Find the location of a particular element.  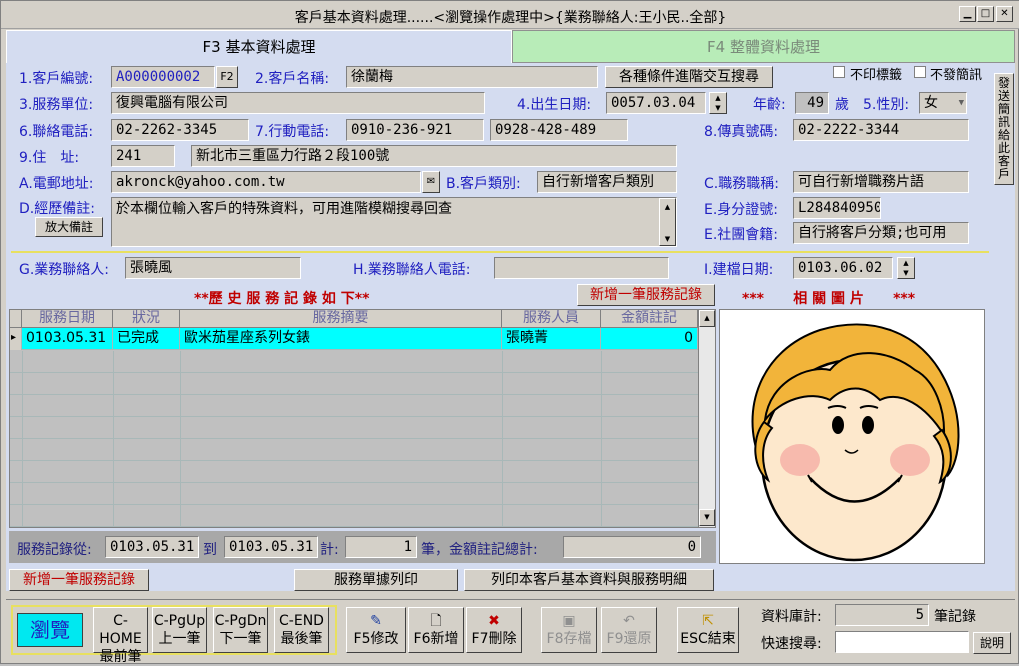

tab-basic: F3 基本資料處理 is located at coordinates (259, 46).